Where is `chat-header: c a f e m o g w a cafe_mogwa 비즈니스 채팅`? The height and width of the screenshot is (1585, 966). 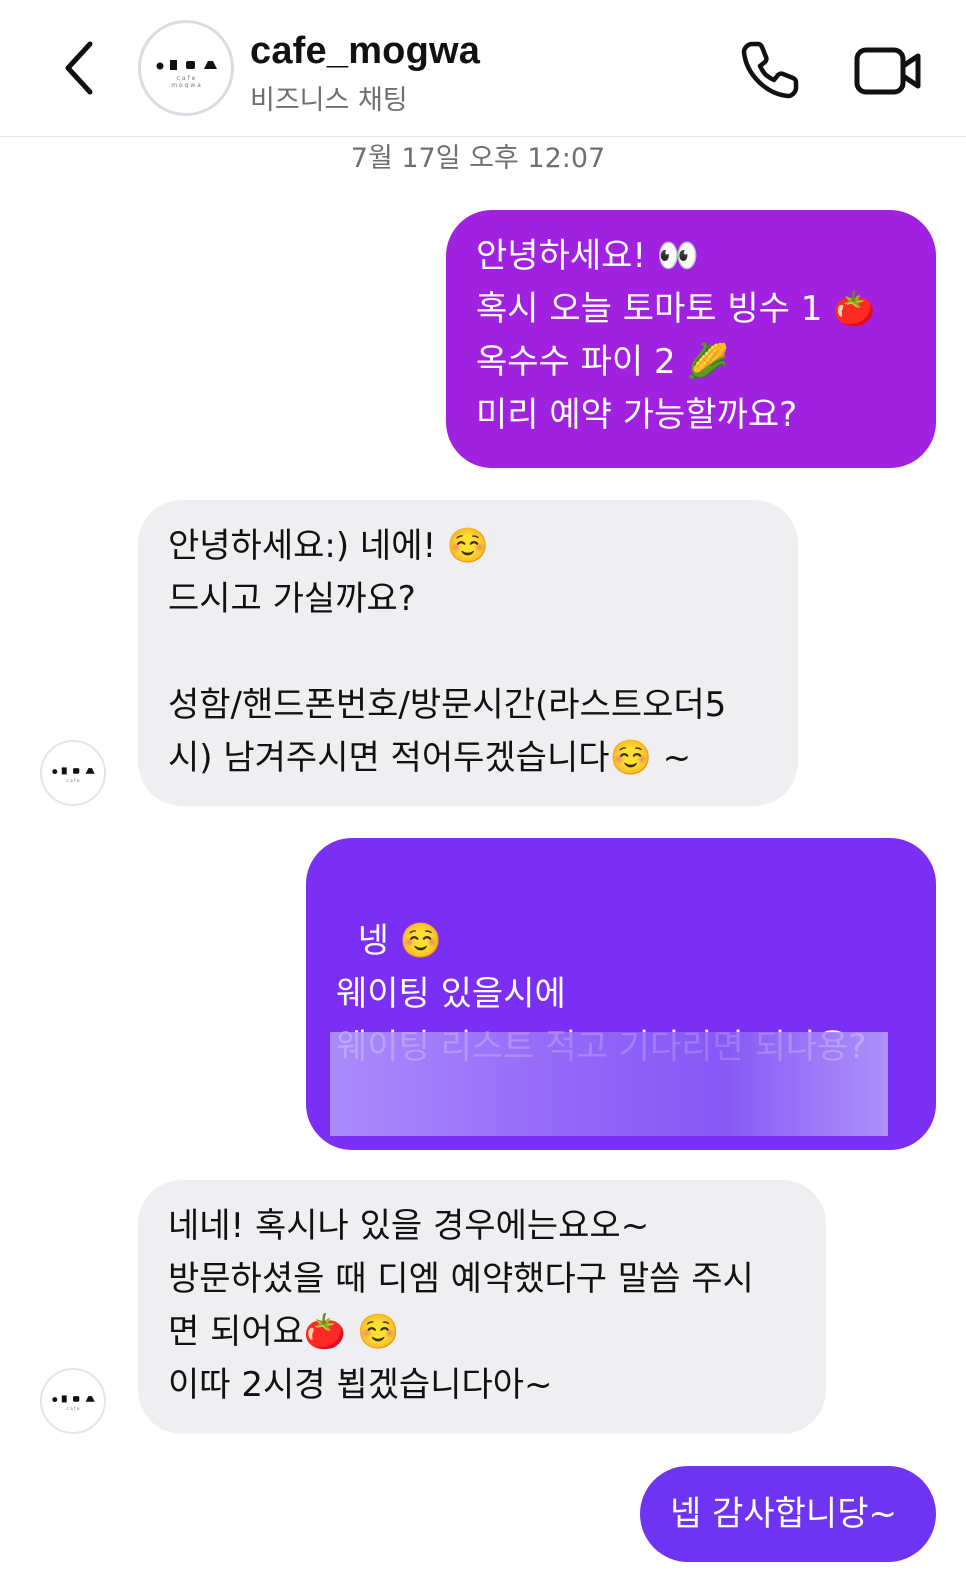
chat-header: c a f e m o g w a cafe_mogwa 비즈니스 채팅 is located at coordinates (483, 68).